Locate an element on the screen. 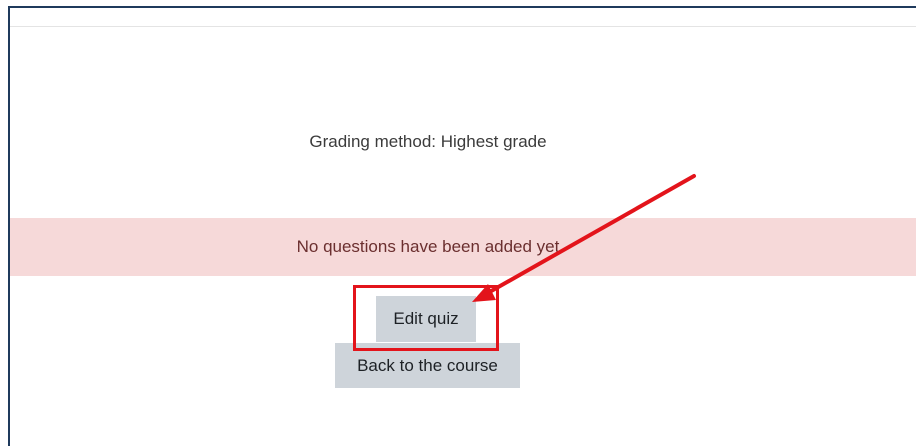  header-divider is located at coordinates (463, 26).